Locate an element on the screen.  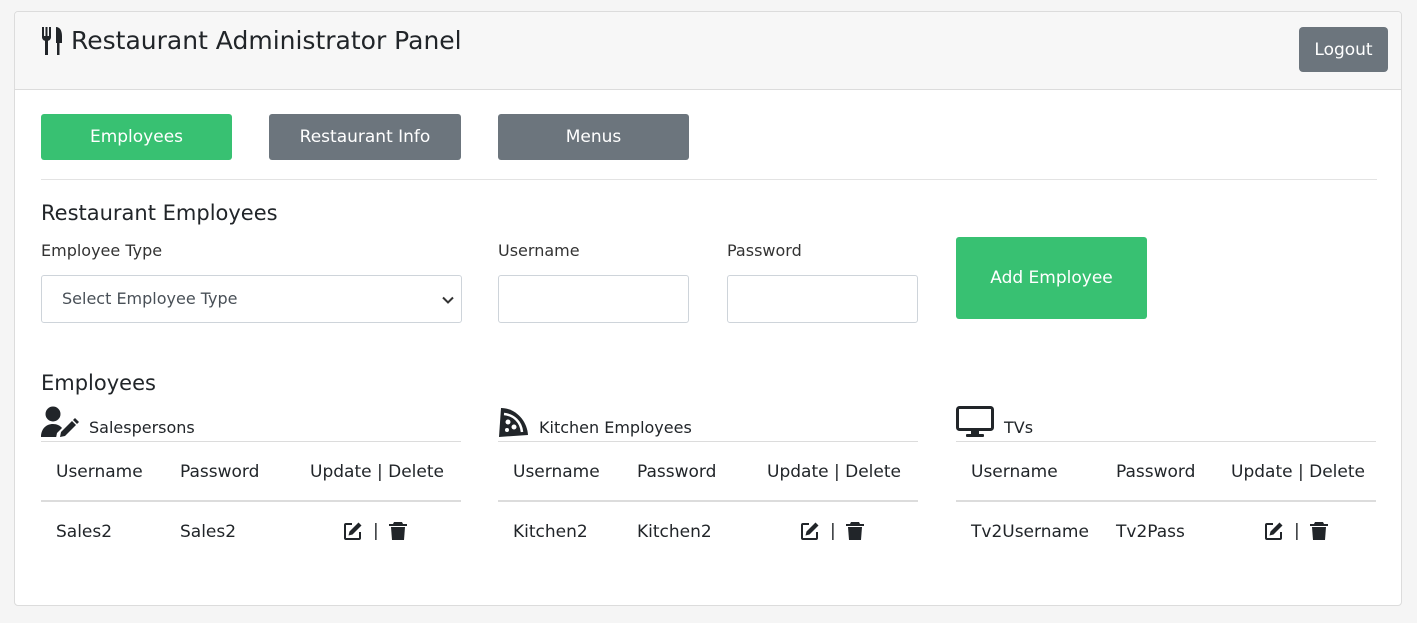
cell-password: Sales2 is located at coordinates (208, 532).